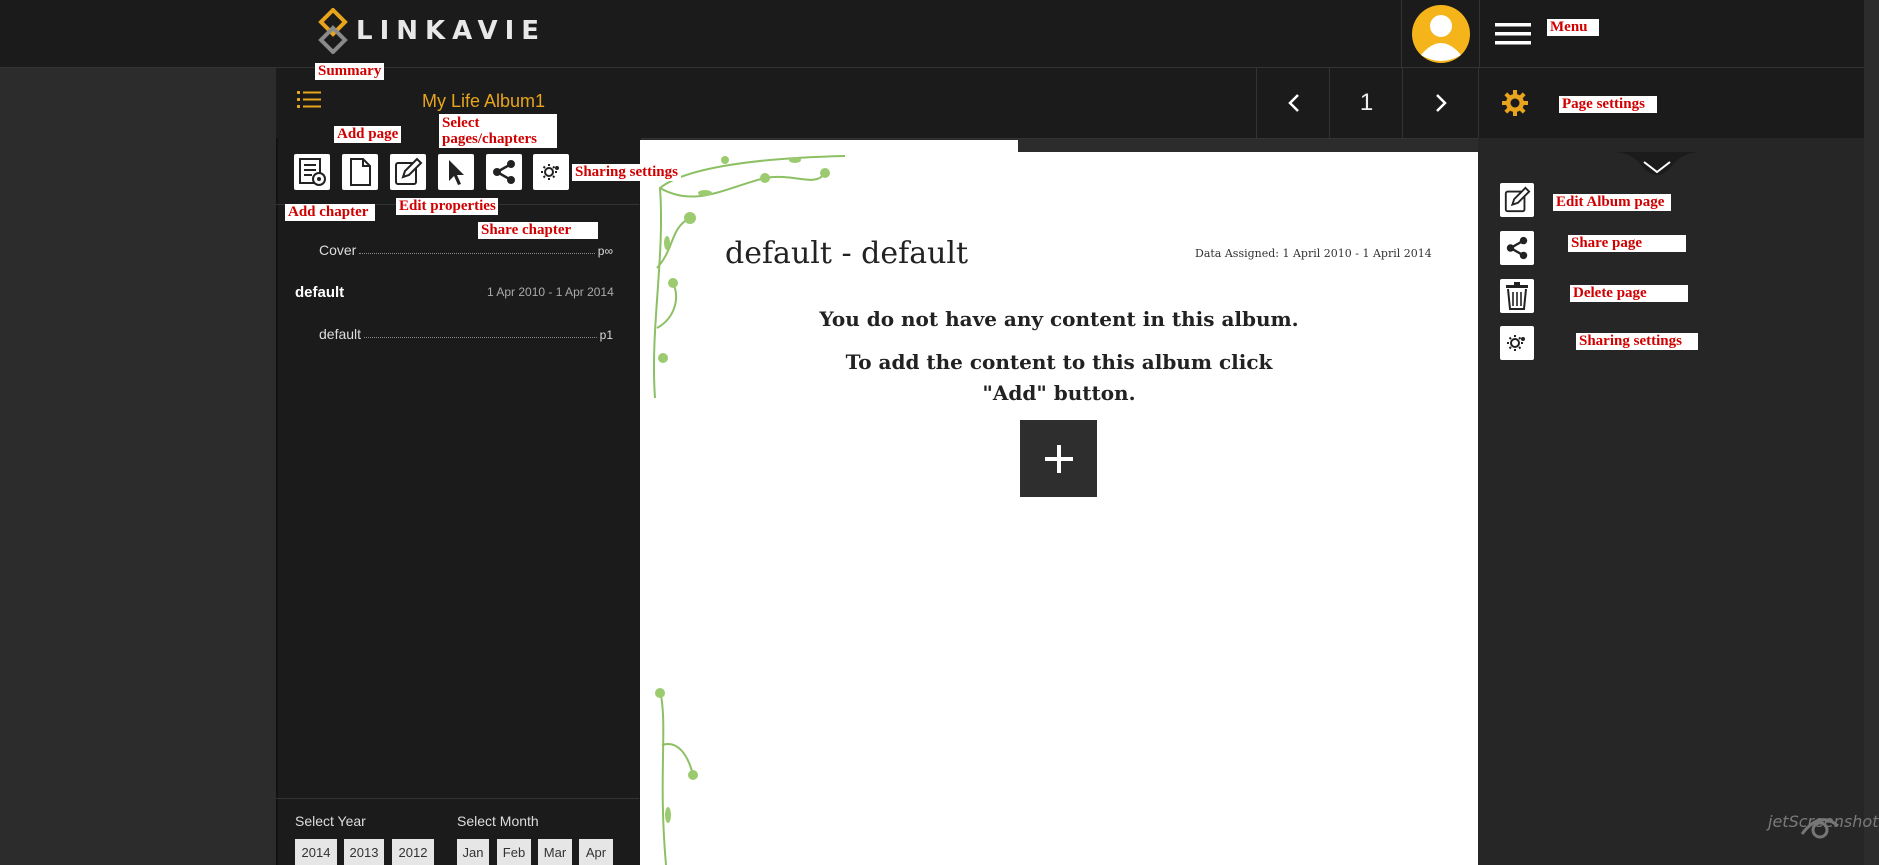 This screenshot has width=1879, height=865. What do you see at coordinates (1248, 146) in the screenshot?
I see `page-tab-edge` at bounding box center [1248, 146].